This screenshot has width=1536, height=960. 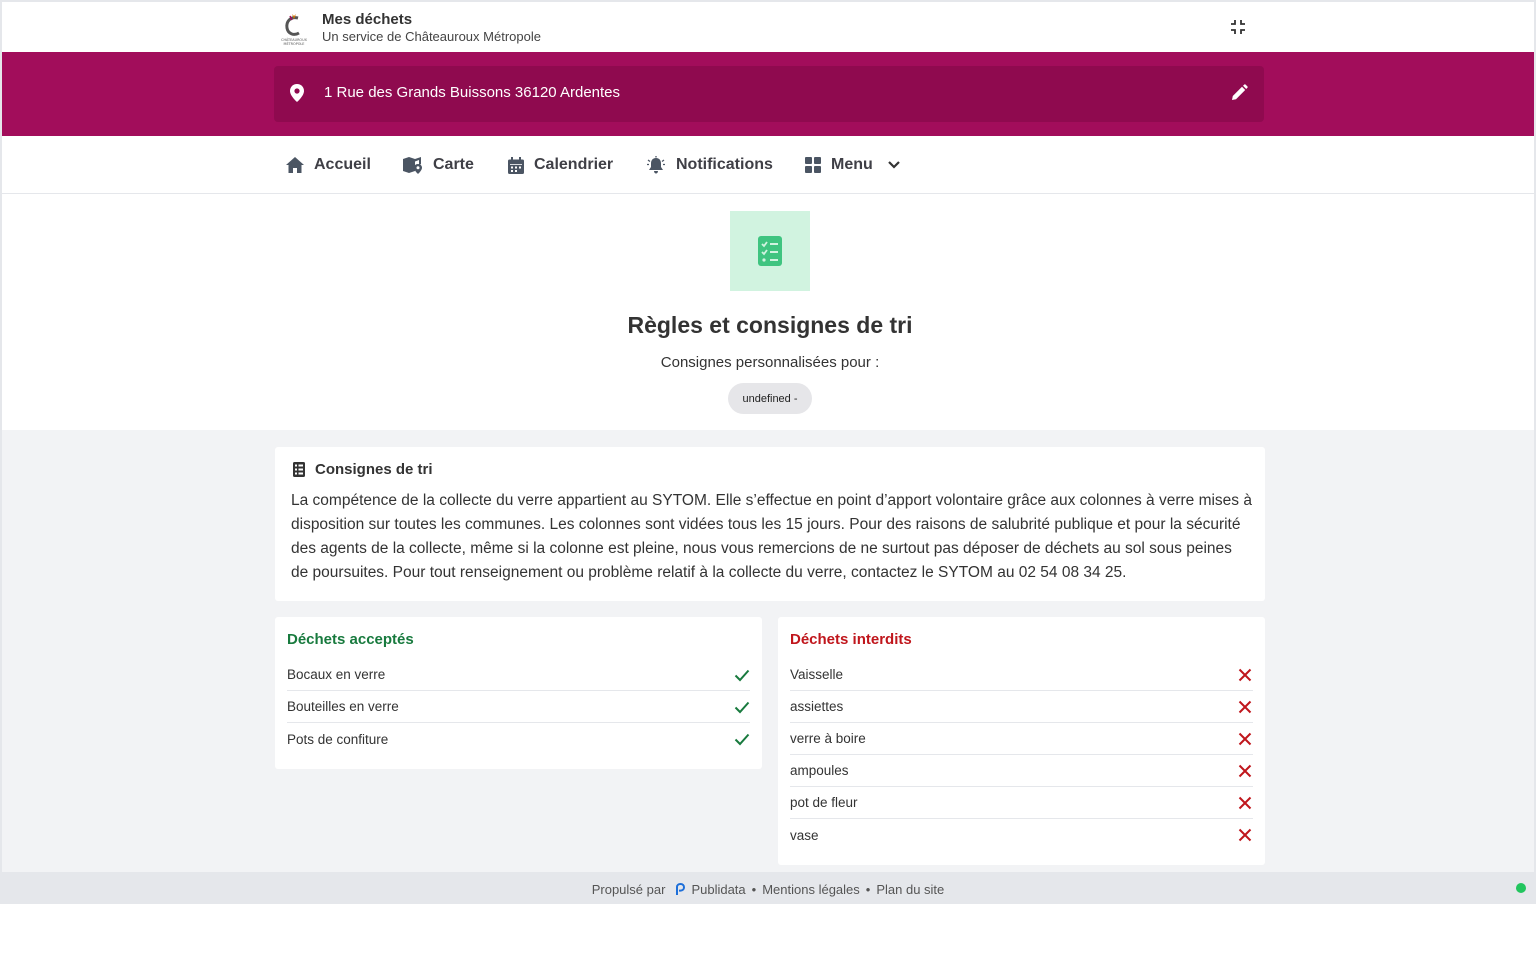 I want to click on address-selector: 1 Rue des Grands Buissons 36120 Ardentes, so click(x=769, y=94).